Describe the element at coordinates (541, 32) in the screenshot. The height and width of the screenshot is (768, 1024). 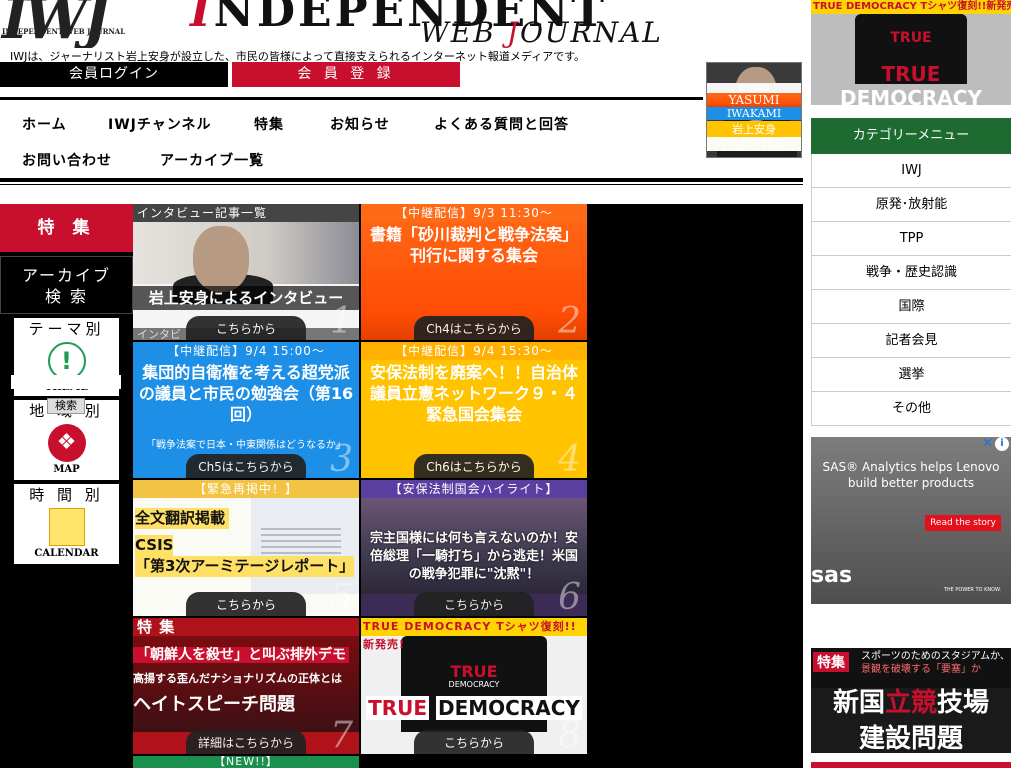
I see `logo-web-journal: WEB JOURNAL` at that location.